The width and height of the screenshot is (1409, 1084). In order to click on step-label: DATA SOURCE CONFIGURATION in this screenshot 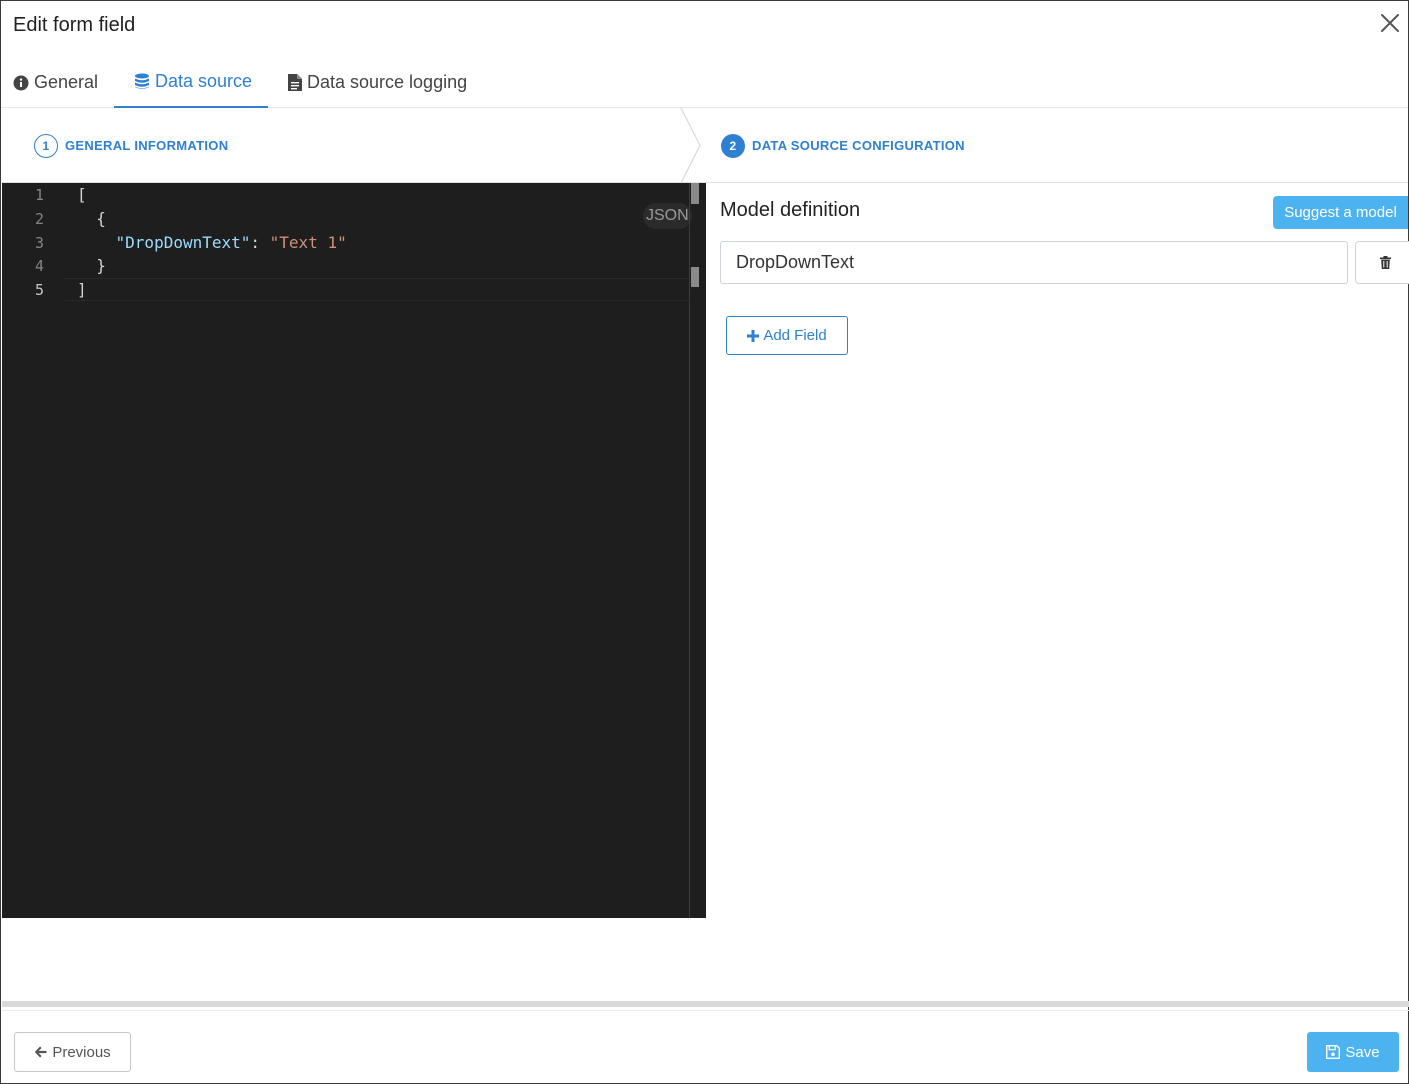, I will do `click(858, 145)`.